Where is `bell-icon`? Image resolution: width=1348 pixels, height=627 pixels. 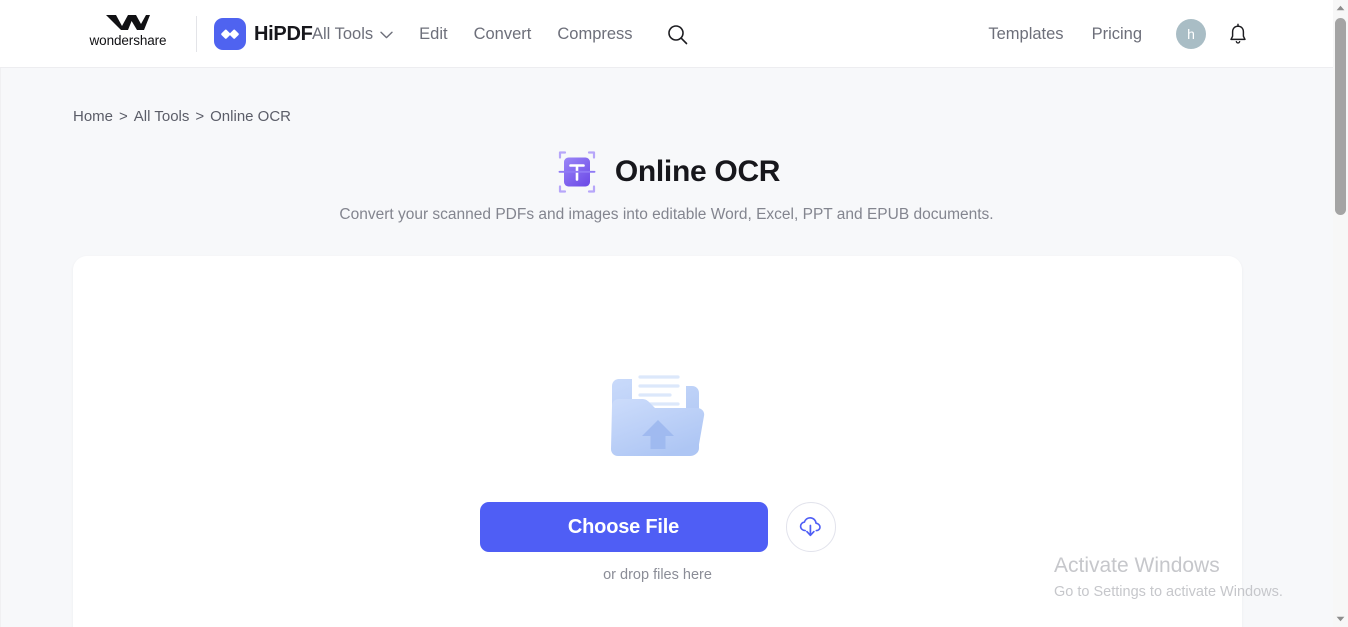 bell-icon is located at coordinates (1238, 34).